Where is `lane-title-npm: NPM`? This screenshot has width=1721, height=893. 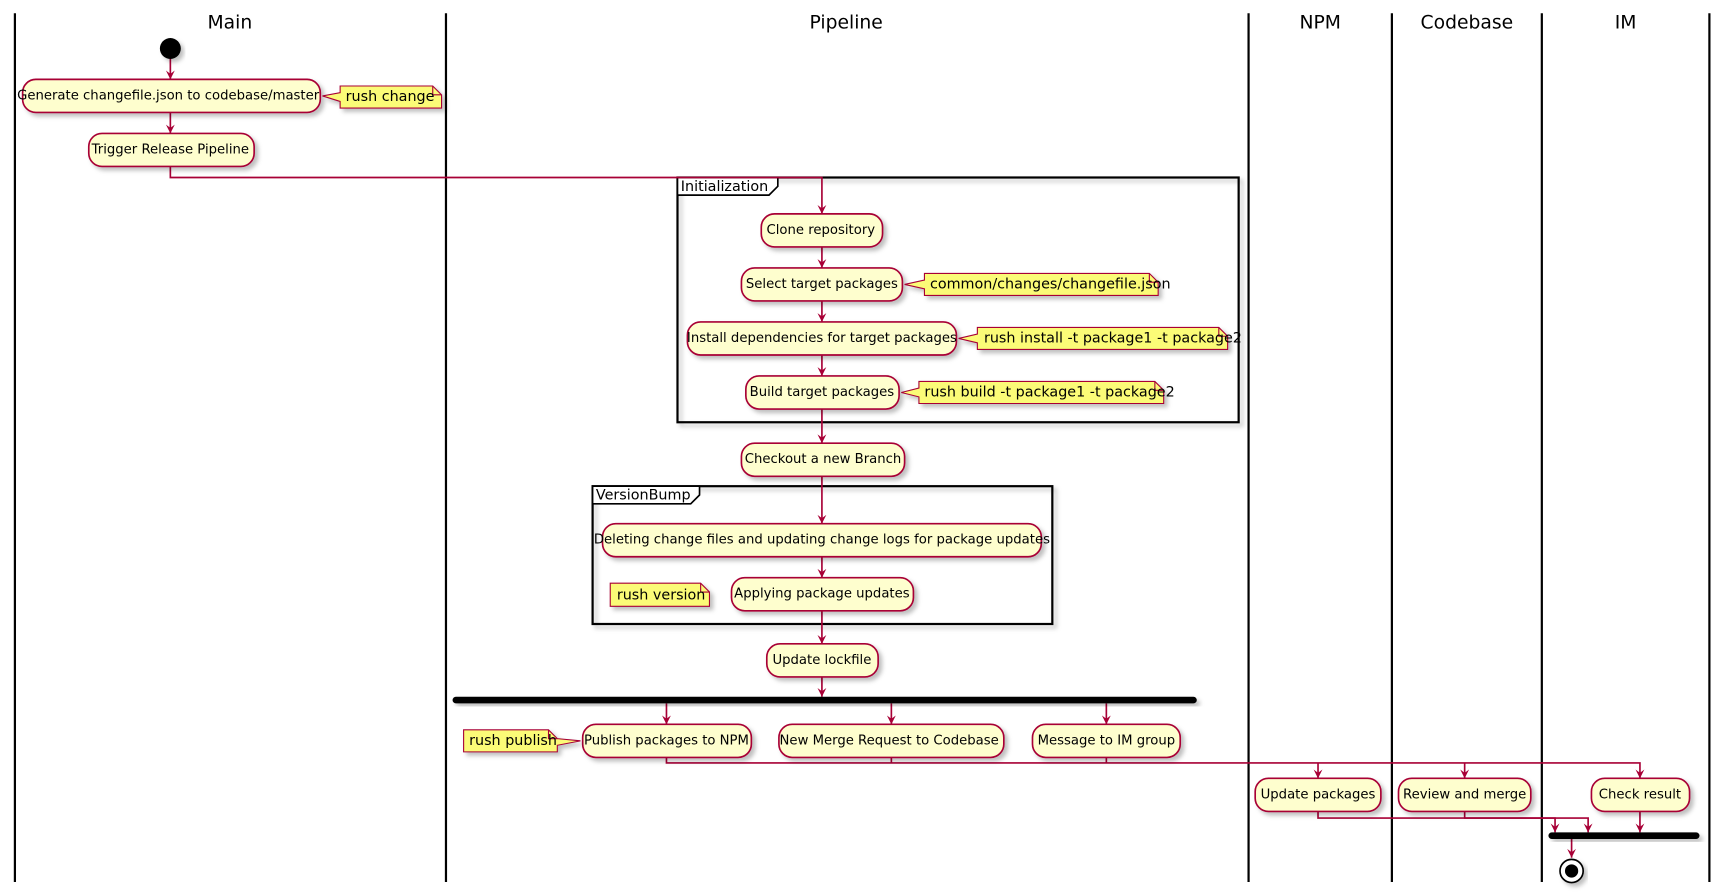
lane-title-npm: NPM is located at coordinates (1319, 23).